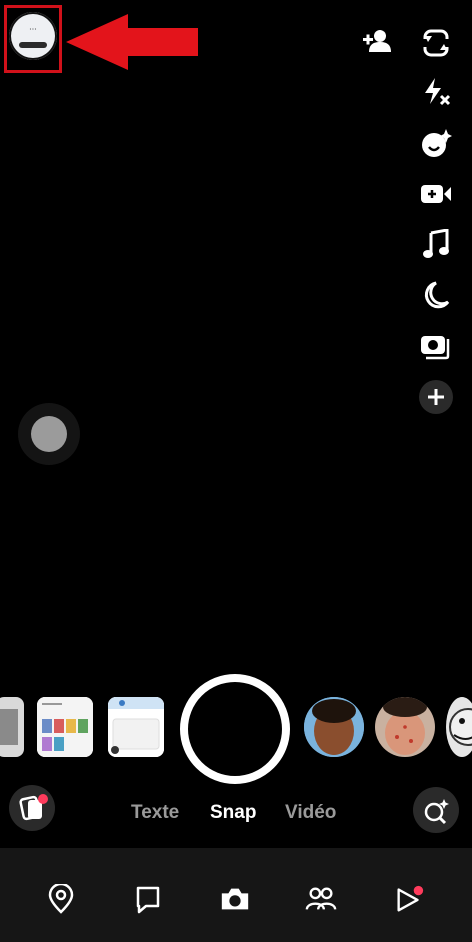  I want to click on memories-button, so click(32, 808).